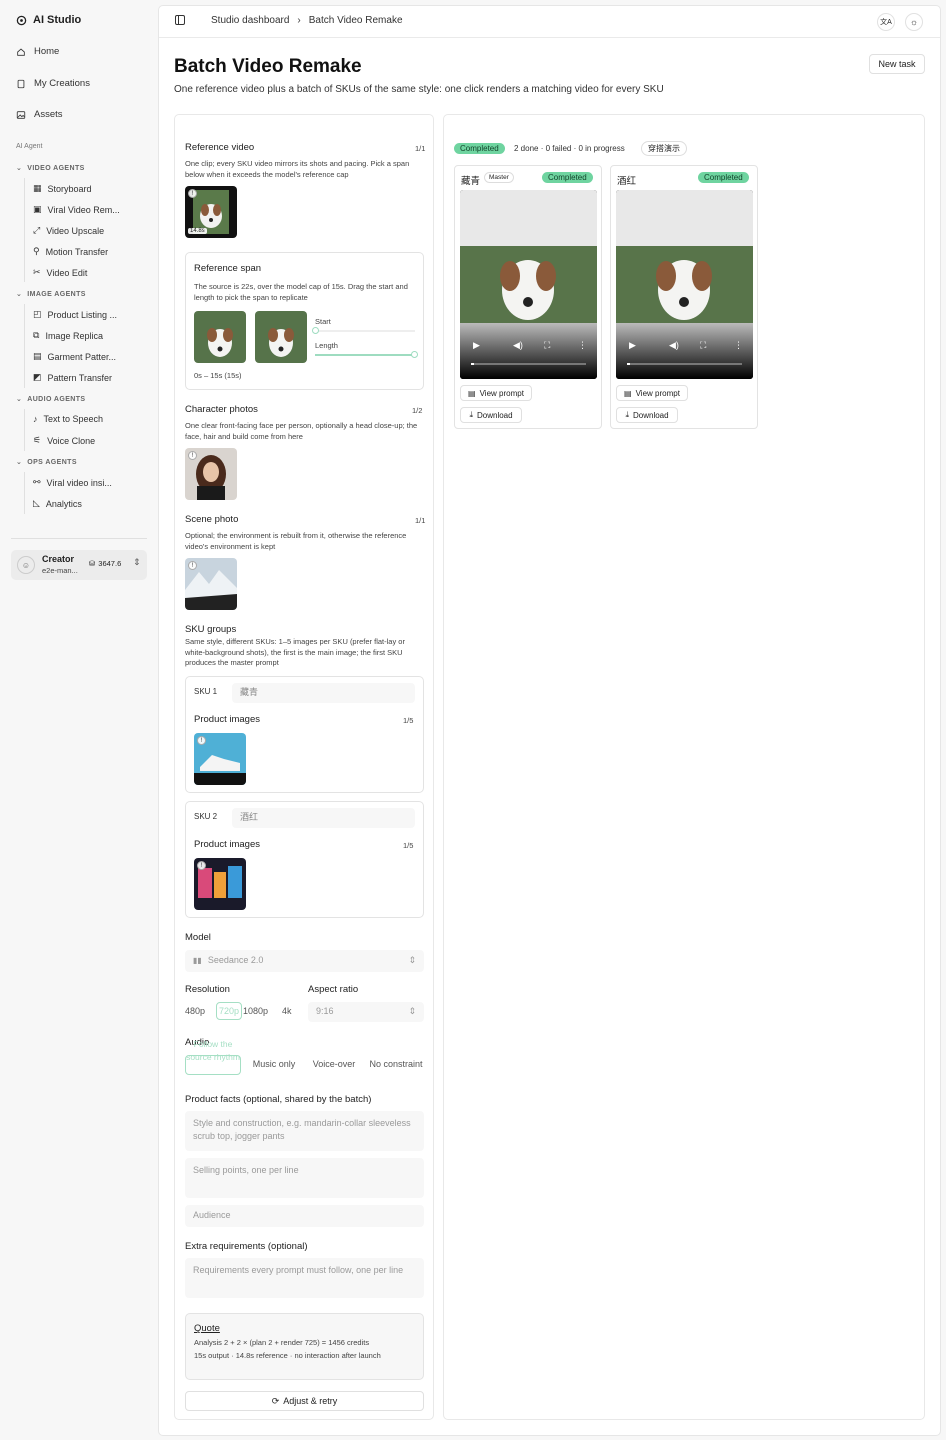  What do you see at coordinates (213, 1050) in the screenshot?
I see `audio-option-follow-label: Follow the source rhythm` at bounding box center [213, 1050].